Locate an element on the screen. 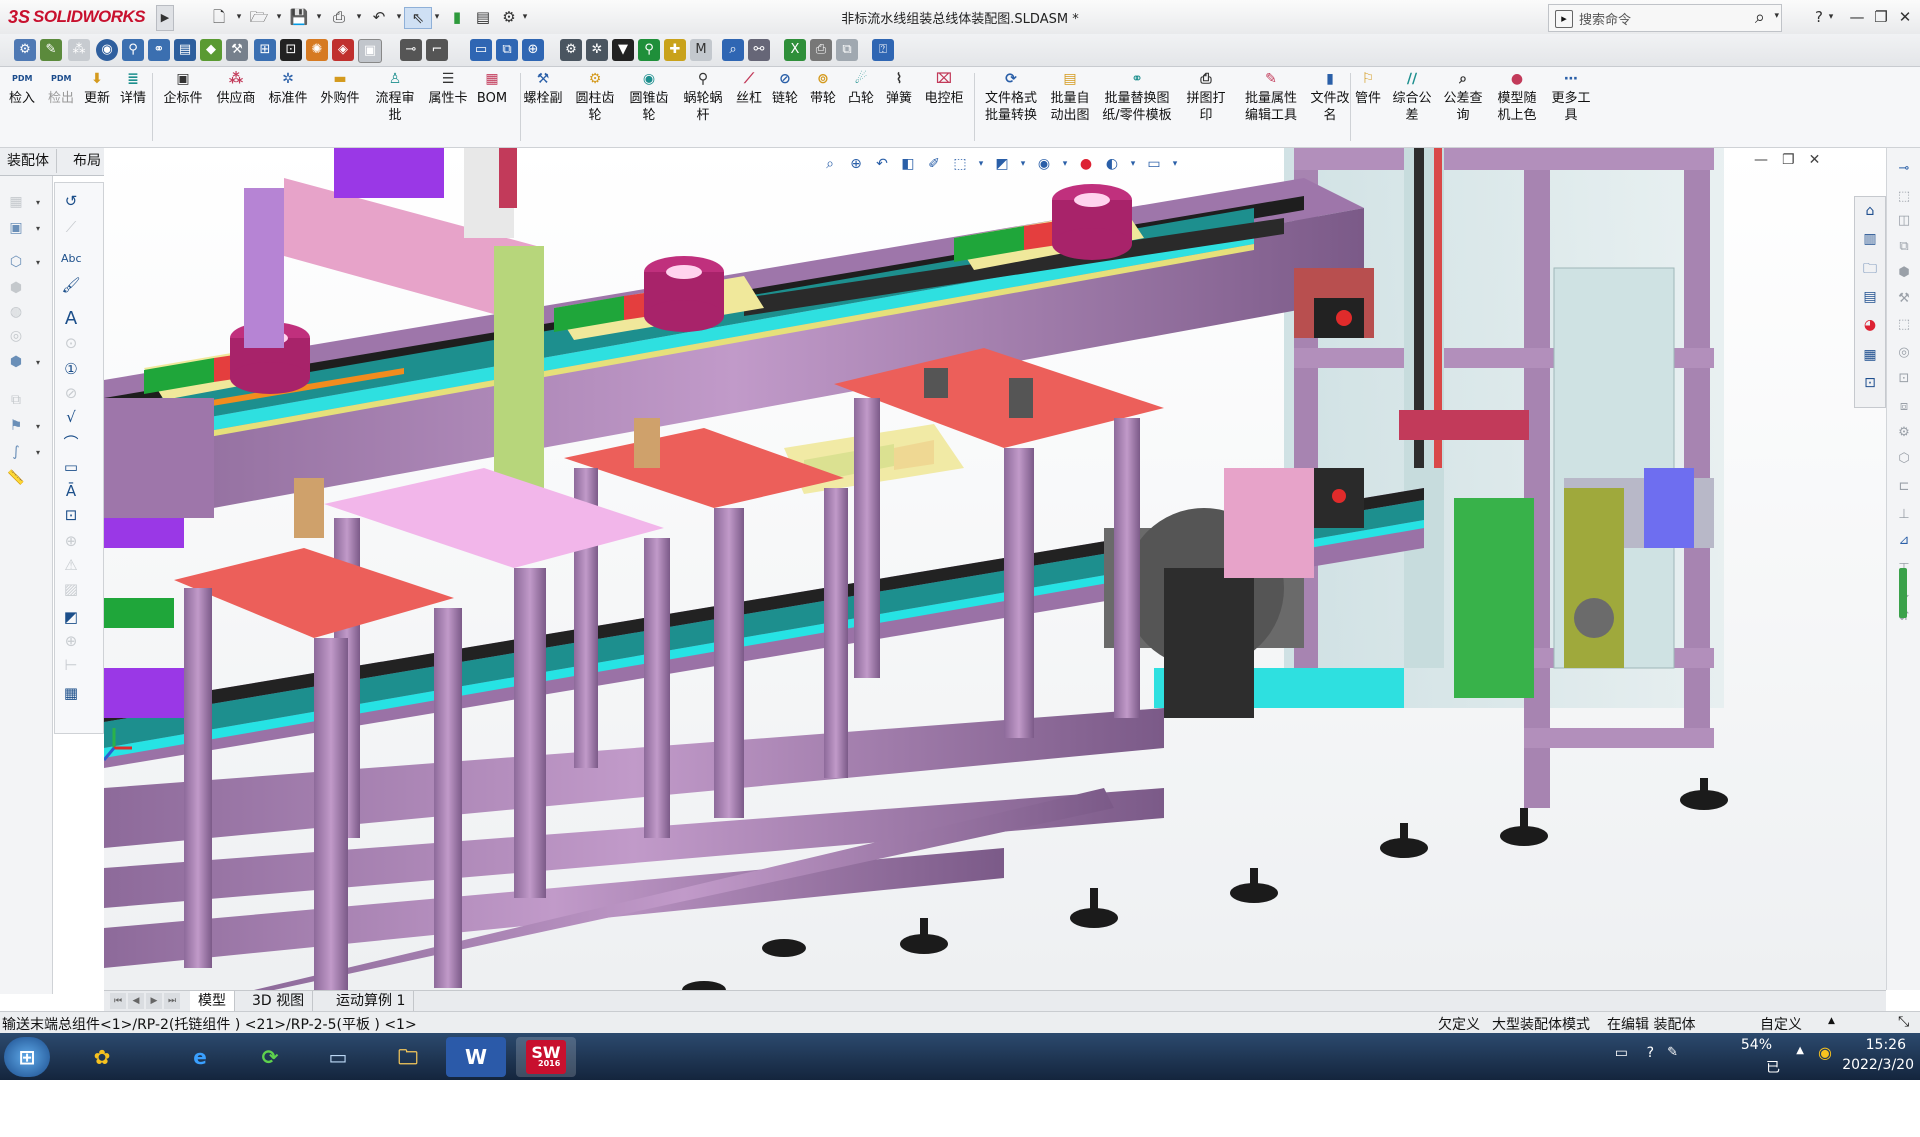 This screenshot has width=1920, height=1137. spring-dropdown-icon: ▾ is located at coordinates (38, 452).